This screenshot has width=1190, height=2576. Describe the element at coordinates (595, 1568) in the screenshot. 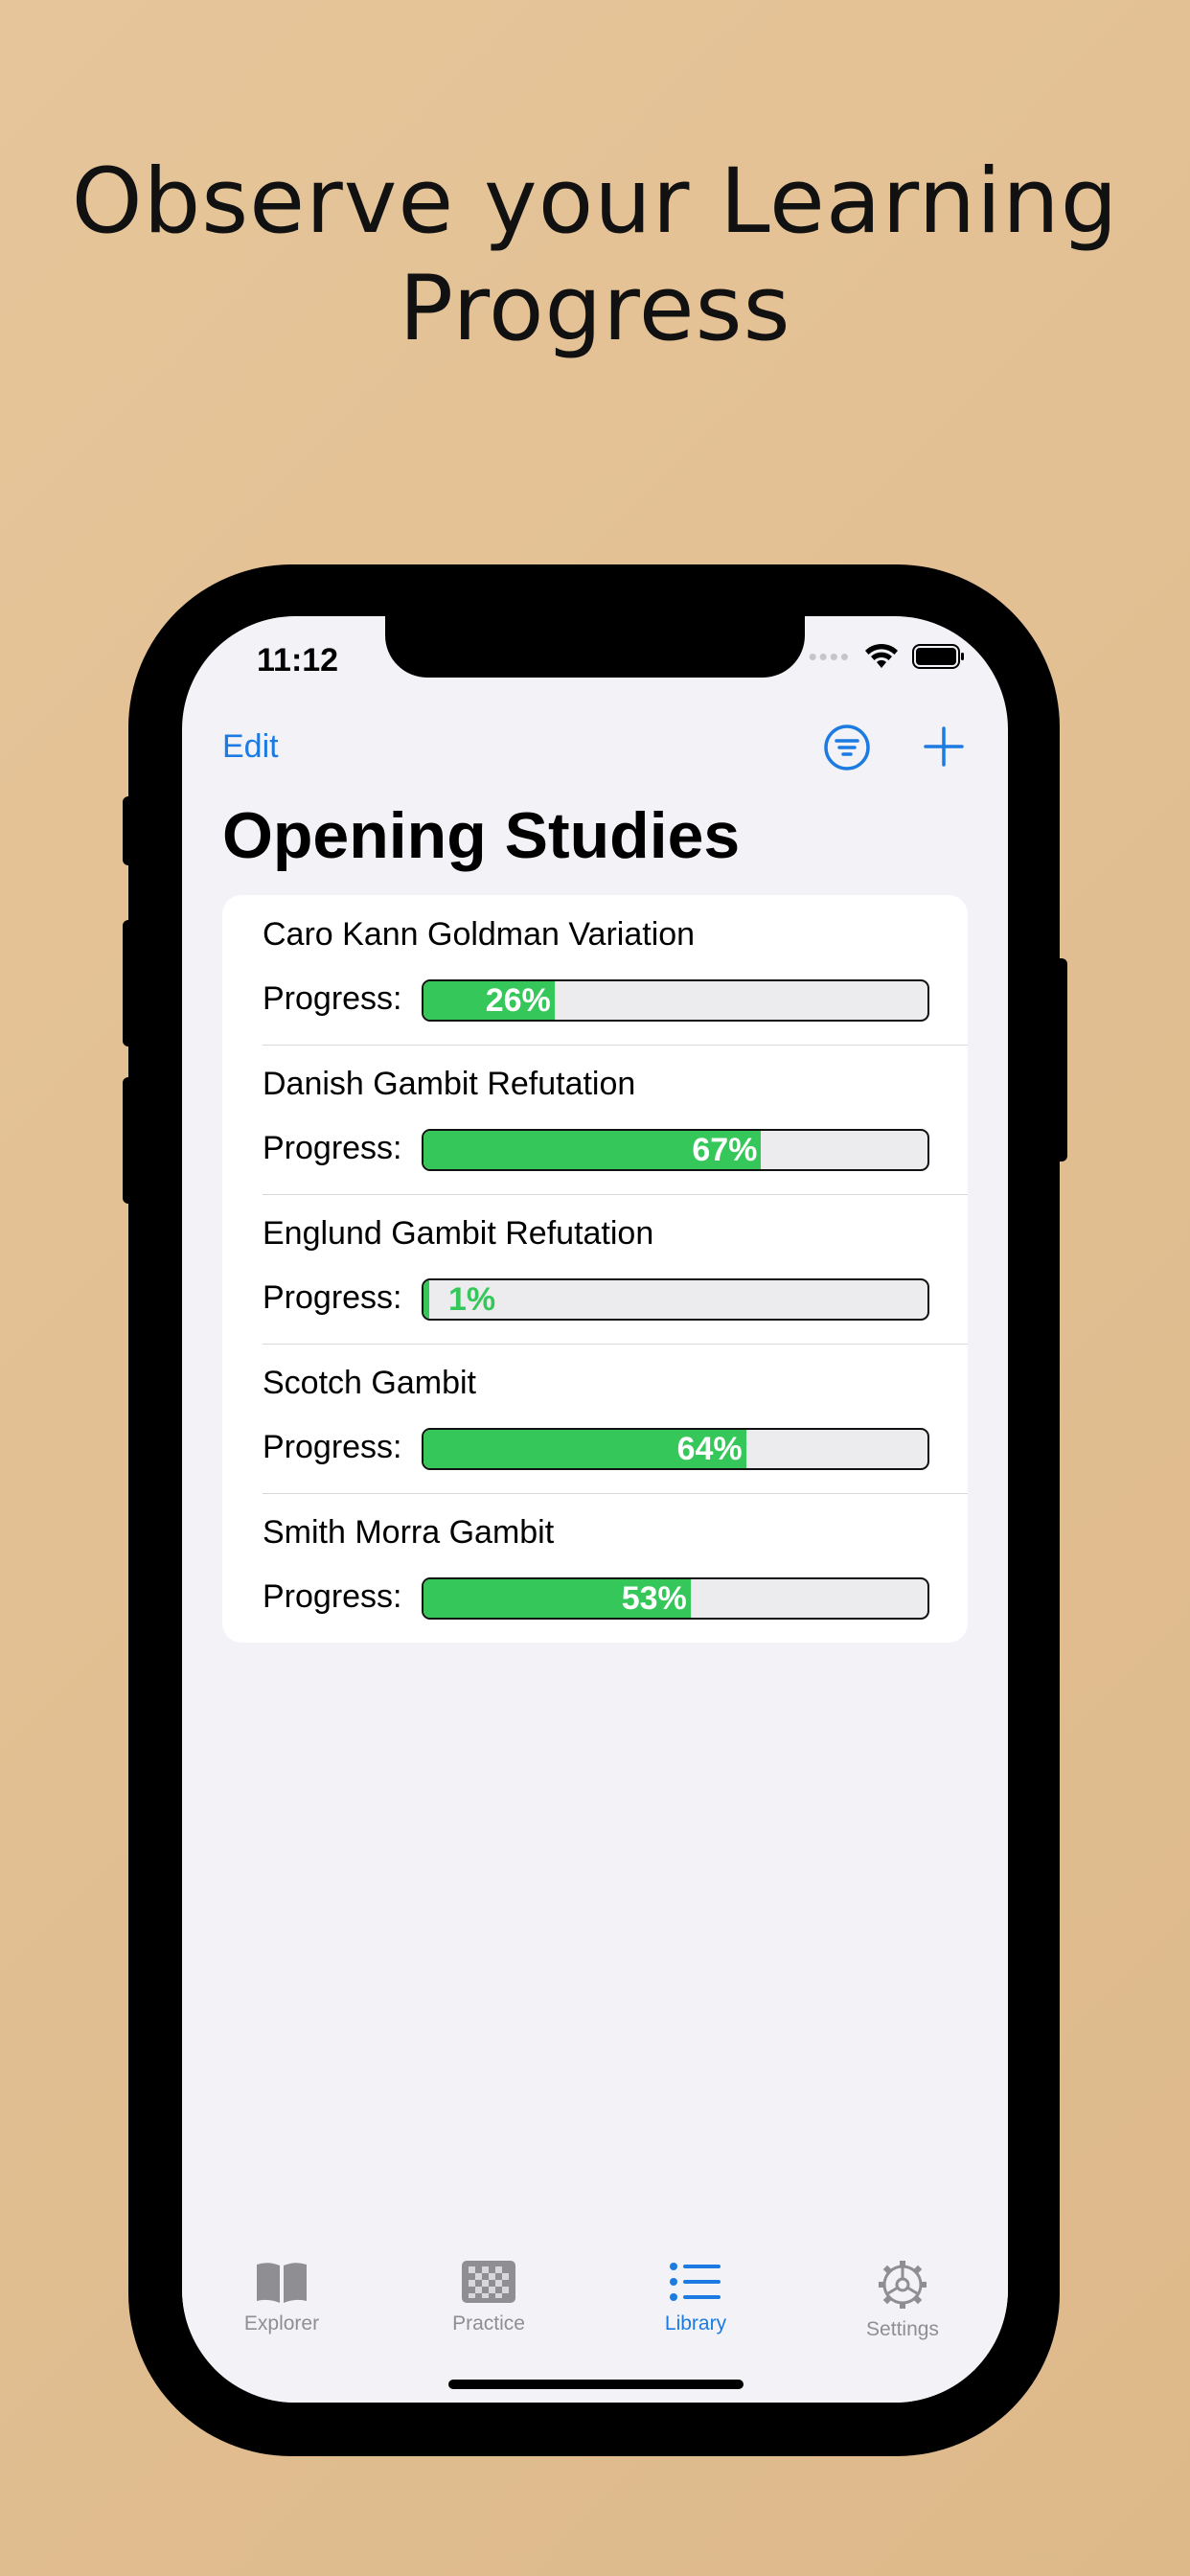

I see `list-item: Smith Morra Gambit Progress: 53%` at that location.